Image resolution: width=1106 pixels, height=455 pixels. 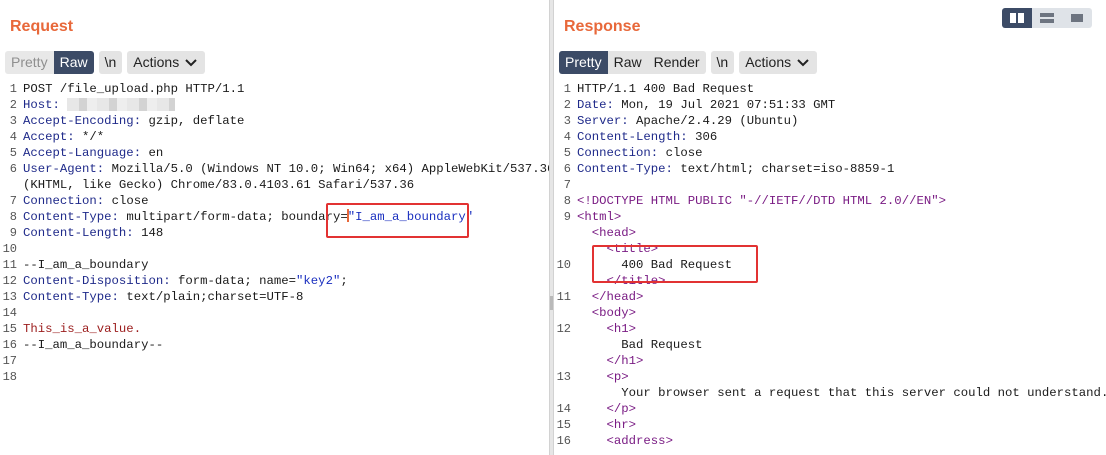 What do you see at coordinates (639, 153) in the screenshot?
I see `code-text: Connection: close` at bounding box center [639, 153].